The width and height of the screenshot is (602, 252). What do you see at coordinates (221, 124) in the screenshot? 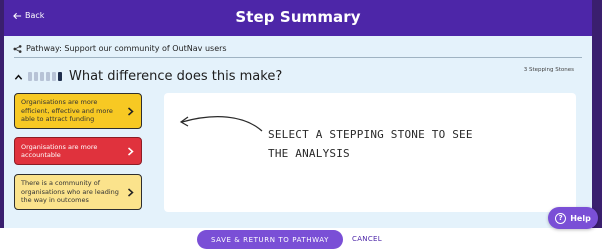
I see `curved-arrow-icon` at bounding box center [221, 124].